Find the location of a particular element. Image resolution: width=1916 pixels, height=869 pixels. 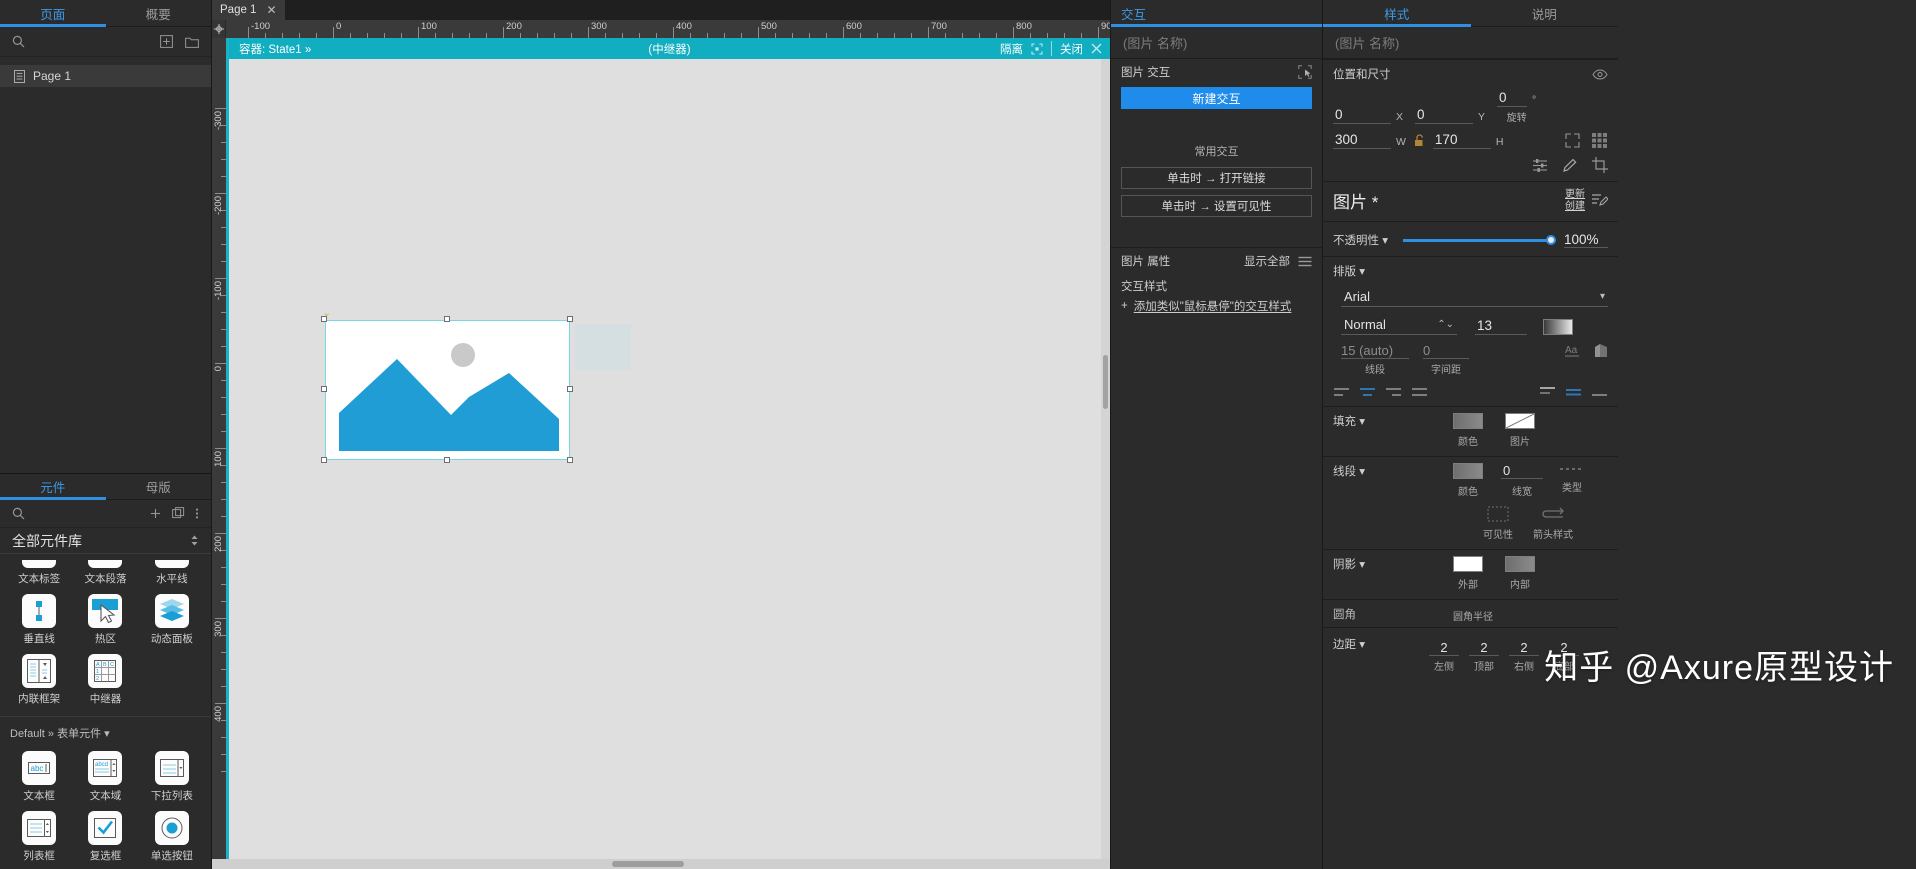

widget-vertical-line: 垂直线 is located at coordinates (39, 621).